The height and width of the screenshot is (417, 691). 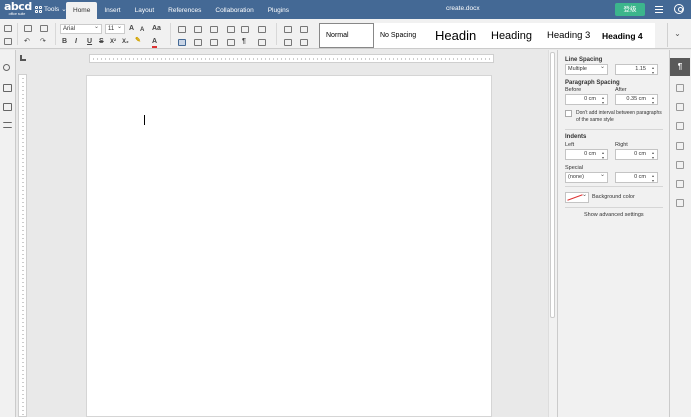 What do you see at coordinates (64, 42) in the screenshot?
I see `bold-button: B` at bounding box center [64, 42].